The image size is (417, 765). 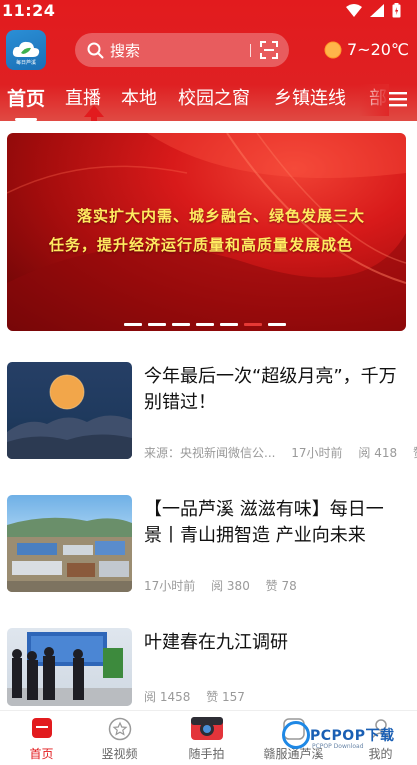 I want to click on battery-icon, so click(x=396, y=10).